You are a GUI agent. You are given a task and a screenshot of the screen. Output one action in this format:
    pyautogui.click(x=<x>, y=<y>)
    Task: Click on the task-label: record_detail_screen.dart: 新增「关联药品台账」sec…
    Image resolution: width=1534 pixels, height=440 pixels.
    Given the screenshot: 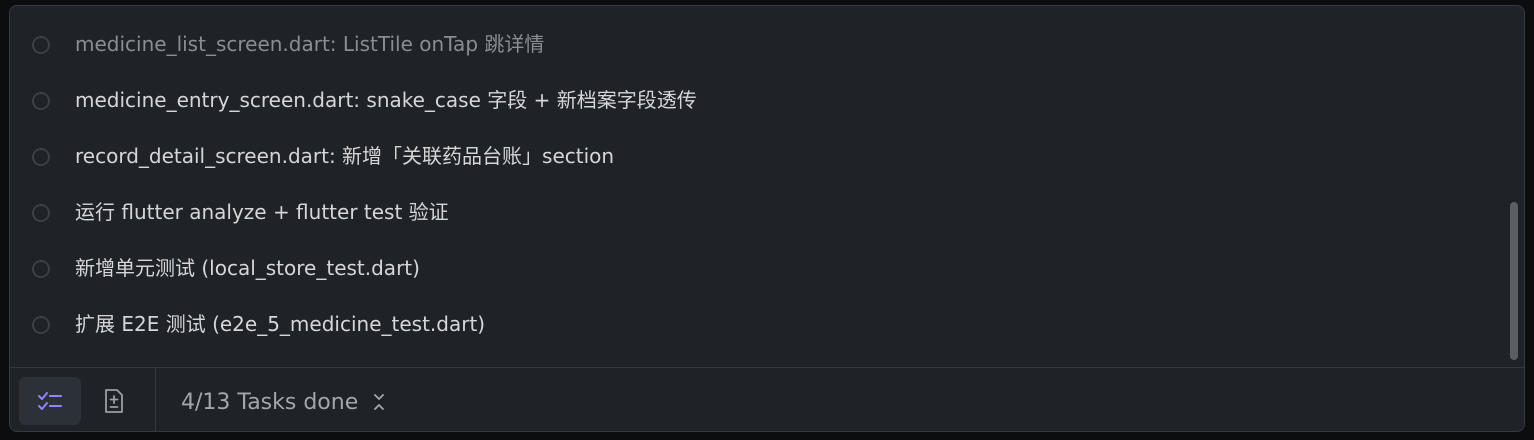 What is the action you would take?
    pyautogui.click(x=345, y=156)
    